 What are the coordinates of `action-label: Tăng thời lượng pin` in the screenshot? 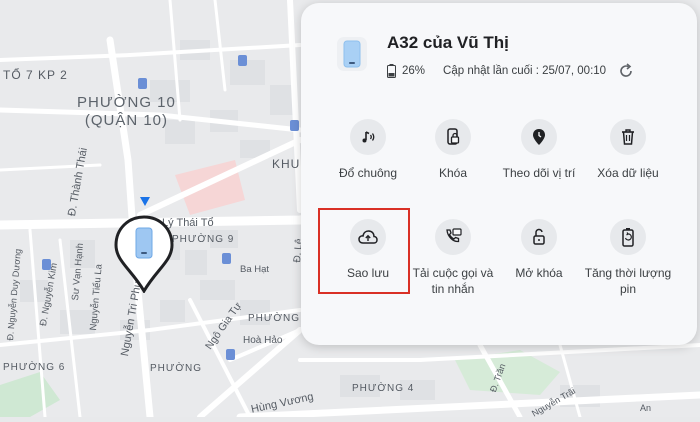 It's located at (628, 281).